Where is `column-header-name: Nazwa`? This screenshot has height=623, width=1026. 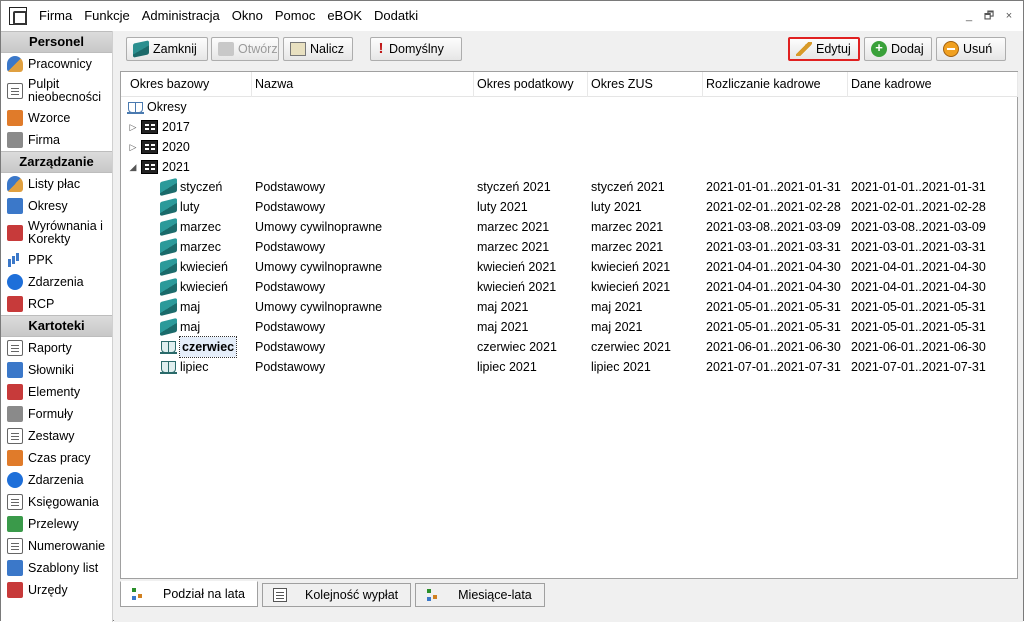
column-header-name: Nazwa is located at coordinates (363, 84).